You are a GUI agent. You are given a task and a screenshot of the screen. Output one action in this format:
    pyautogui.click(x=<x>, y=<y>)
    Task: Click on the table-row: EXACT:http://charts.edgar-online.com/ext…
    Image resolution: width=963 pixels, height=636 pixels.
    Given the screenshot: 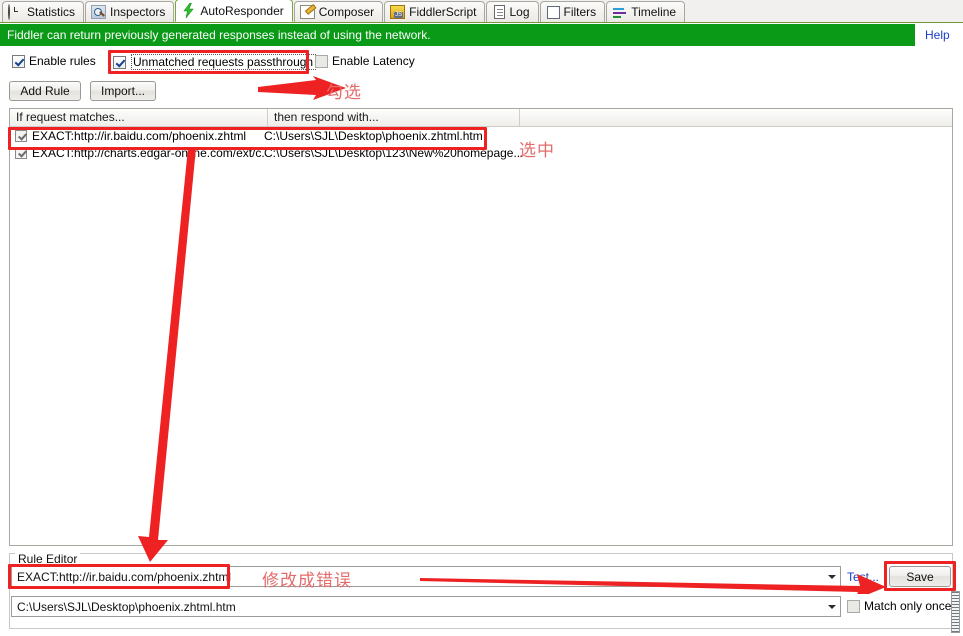 What is the action you would take?
    pyautogui.click(x=481, y=152)
    